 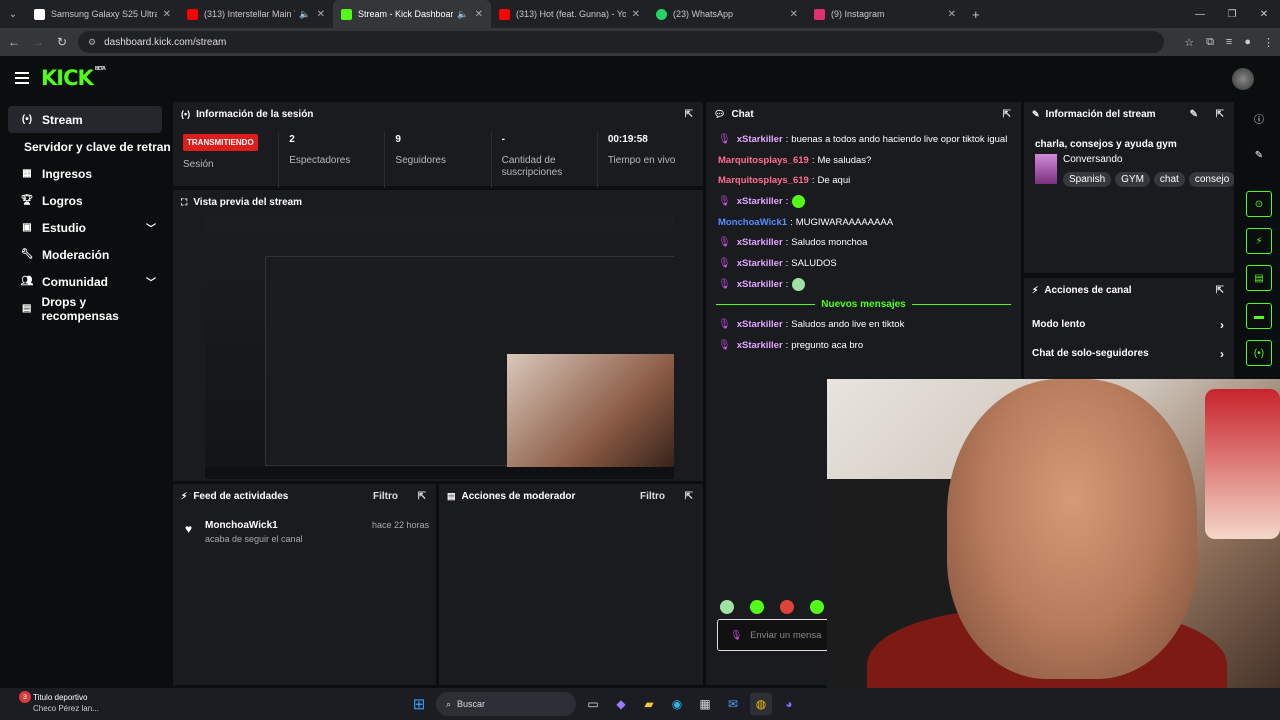 What do you see at coordinates (1259, 204) in the screenshot?
I see `clip-icon: ⊙` at bounding box center [1259, 204].